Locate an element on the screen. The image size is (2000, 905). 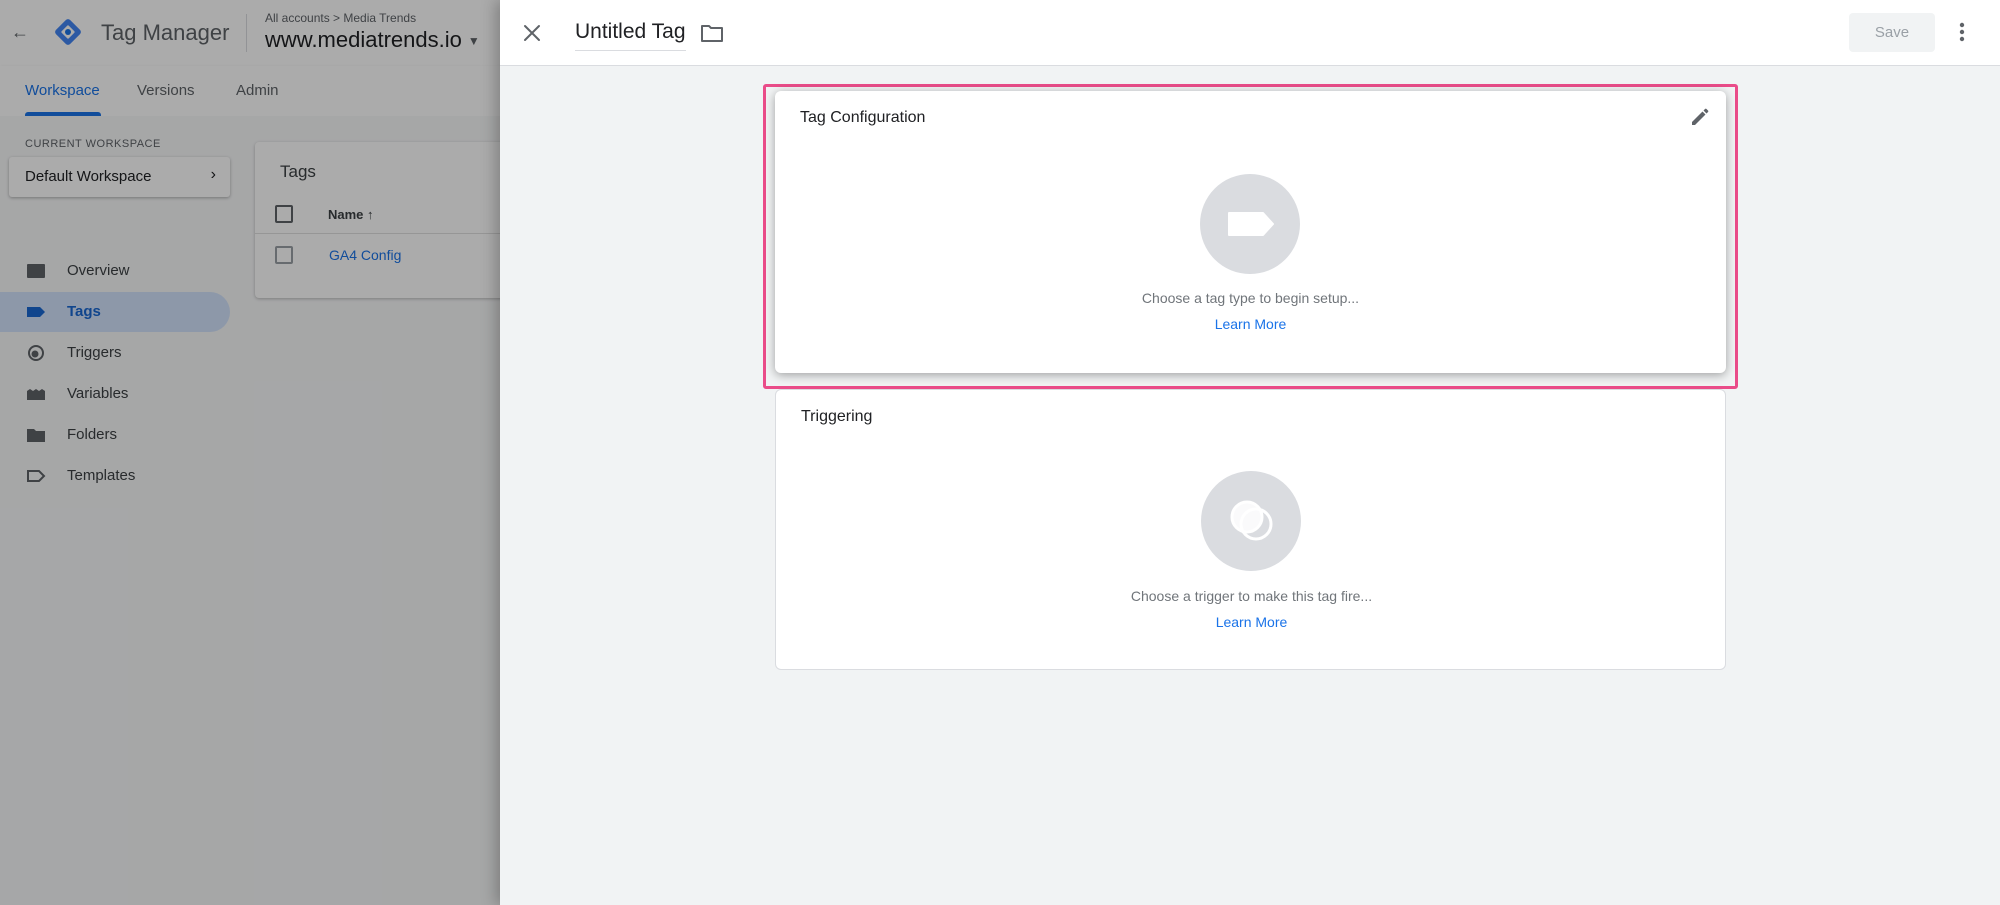
tag-type-placeholder is located at coordinates (1250, 224).